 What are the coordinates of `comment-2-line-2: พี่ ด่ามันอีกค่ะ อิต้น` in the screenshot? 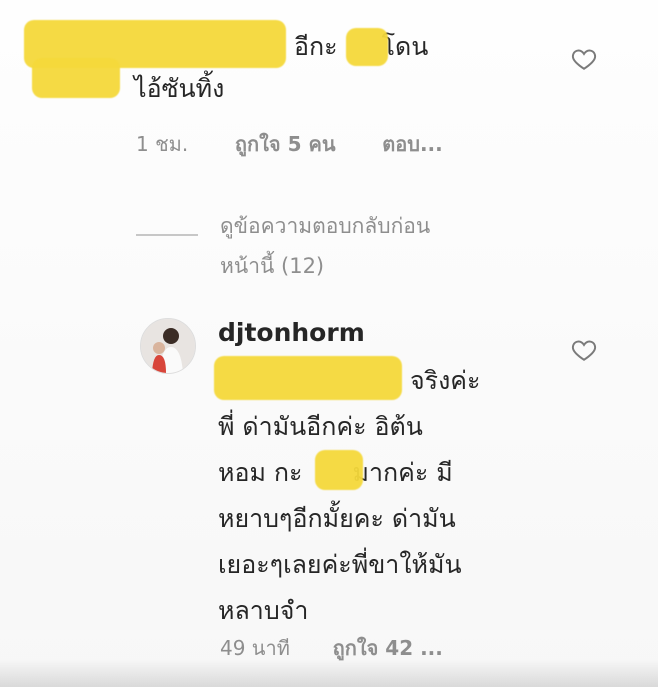 It's located at (320, 426).